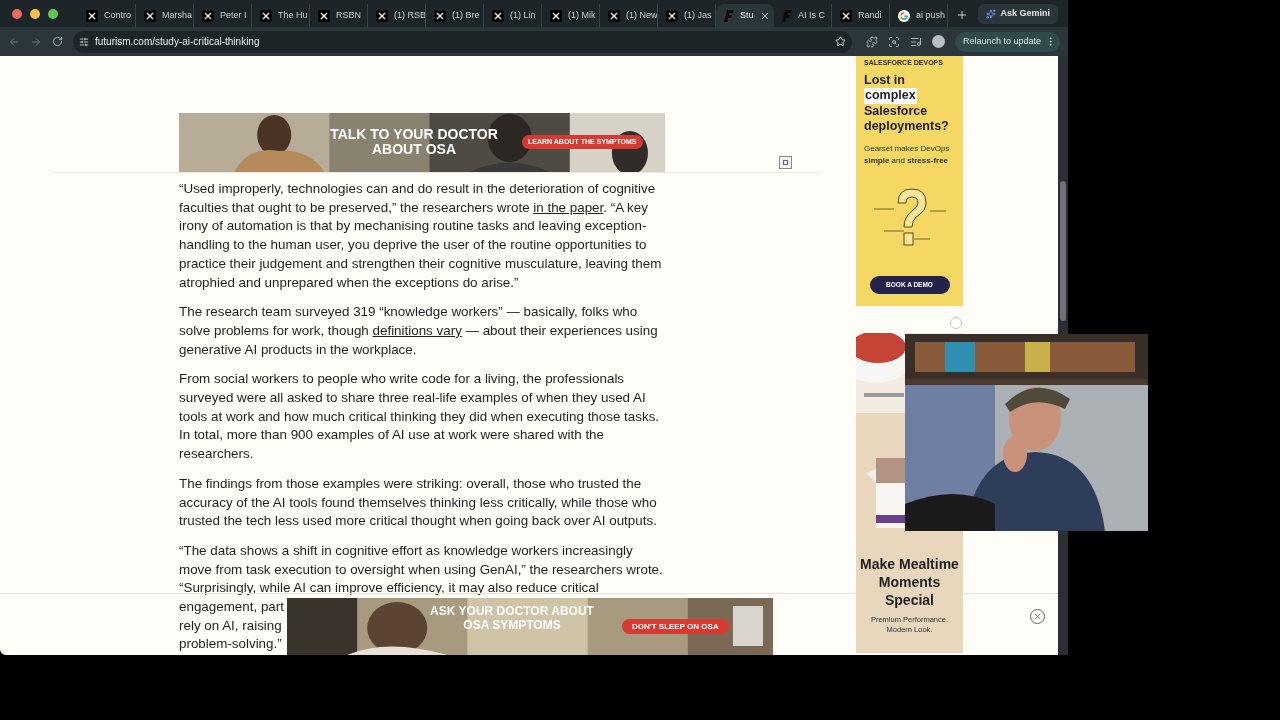 The height and width of the screenshot is (720, 1280). What do you see at coordinates (420, 417) in the screenshot?
I see `article-paragraph: From social workers to people who write code for a living, the professionals surveyed were all asked to share three real-life examples of when they used AI tools at work and how much critical thinking they did when executing those tasks. In total, more than 900 examples of AI use at work were shared with the researchers.` at bounding box center [420, 417].